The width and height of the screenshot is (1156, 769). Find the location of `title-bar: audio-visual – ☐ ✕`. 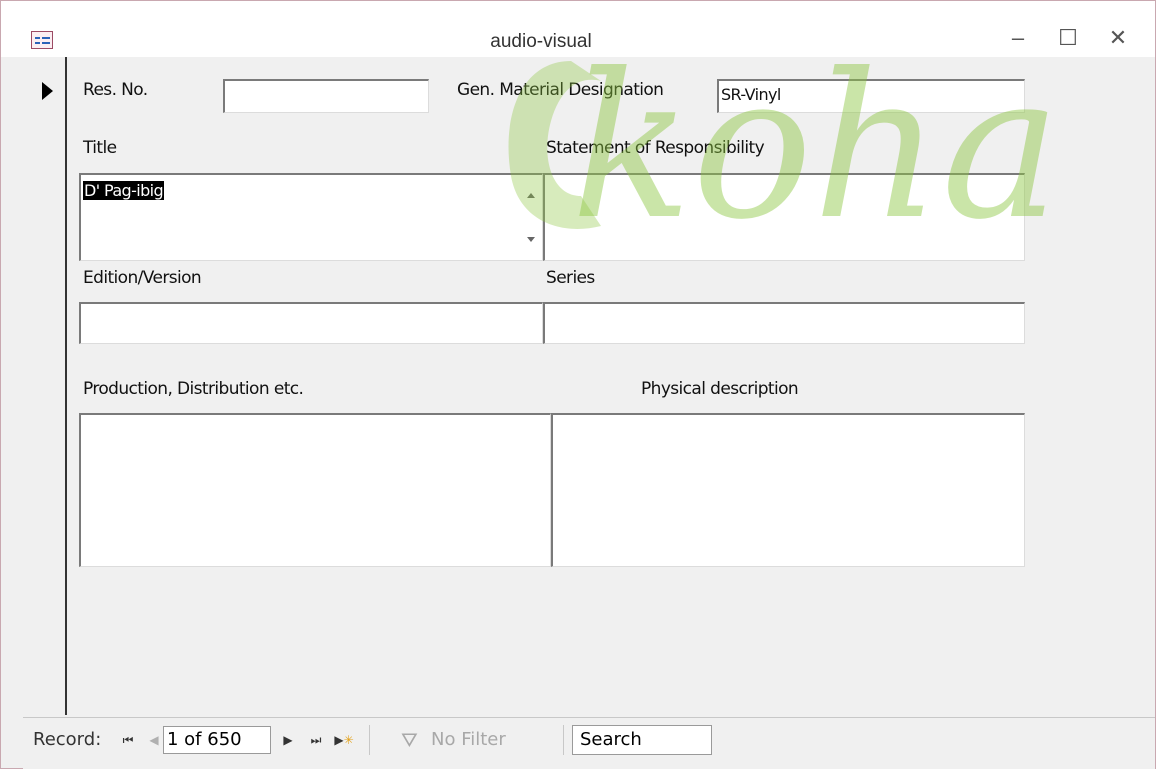

title-bar: audio-visual – ☐ ✕ is located at coordinates (578, 29).